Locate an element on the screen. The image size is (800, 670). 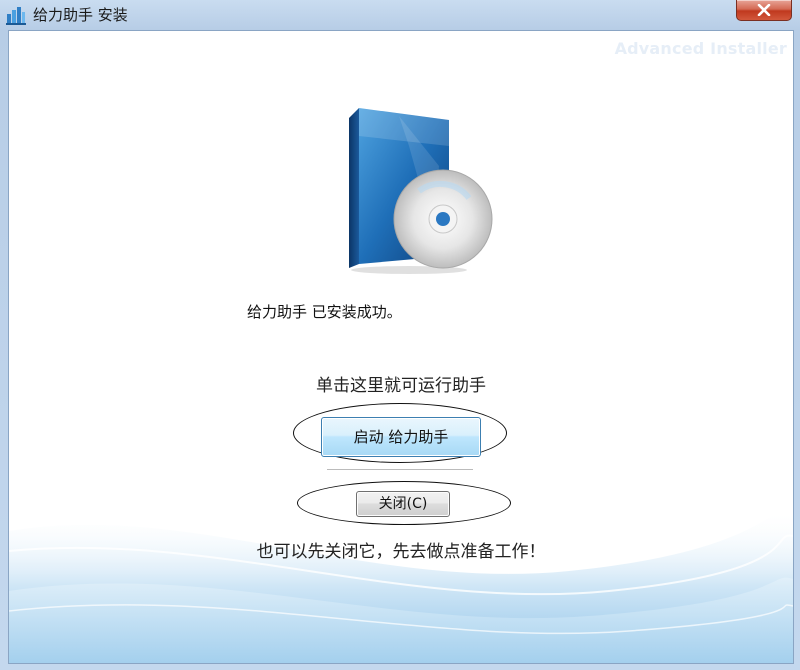
window-title: 给力助手 安装 is located at coordinates (80, 15).